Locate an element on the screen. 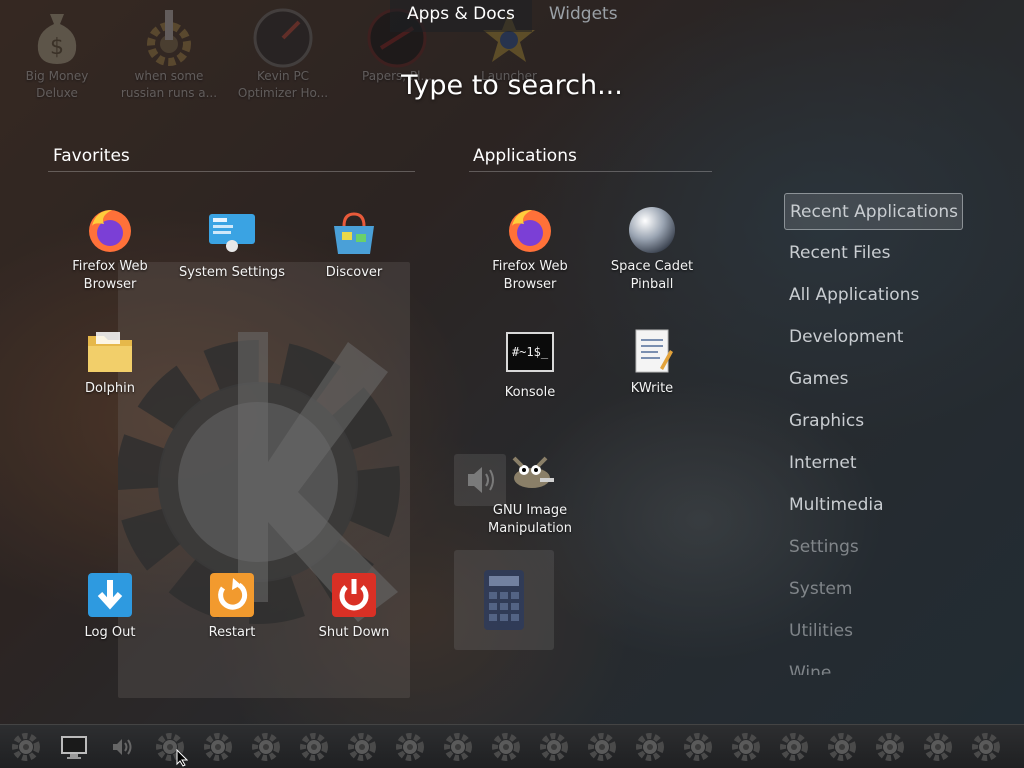 The image size is (1024, 768). category-internet: Internet is located at coordinates (884, 466).